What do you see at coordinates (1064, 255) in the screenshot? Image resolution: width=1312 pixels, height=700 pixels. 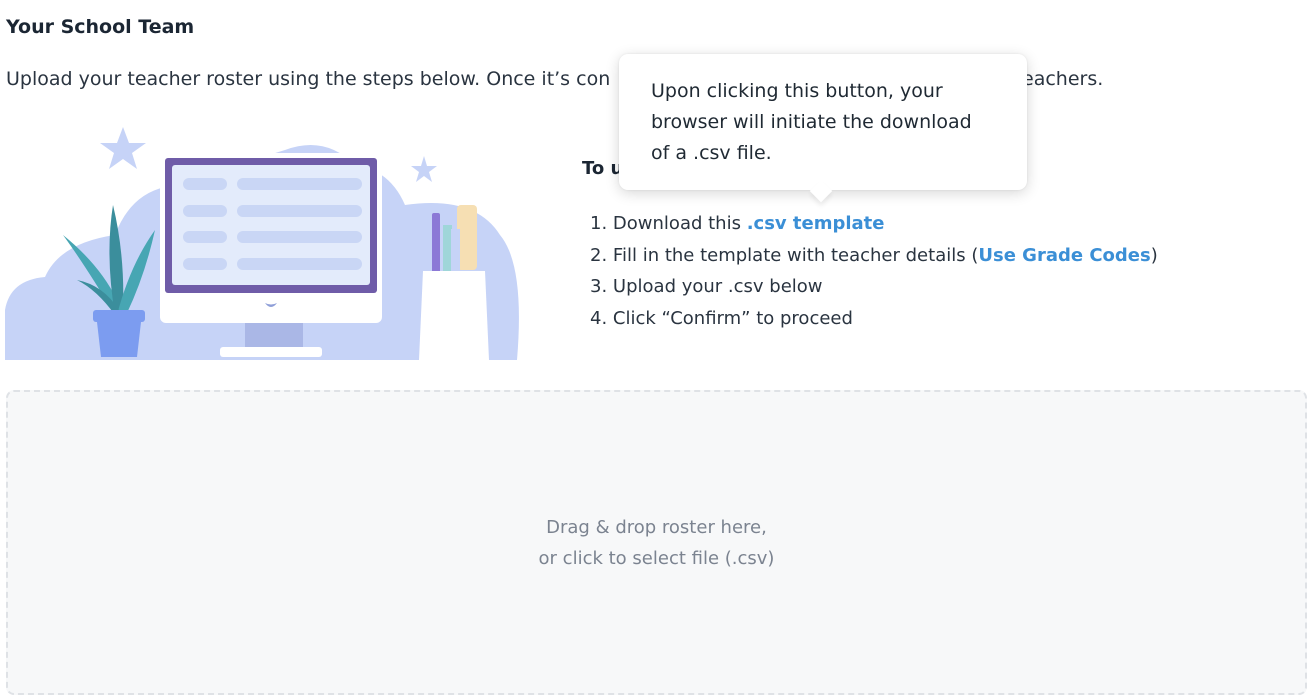 I see `grade-codes-link: Use Grade Codes` at bounding box center [1064, 255].